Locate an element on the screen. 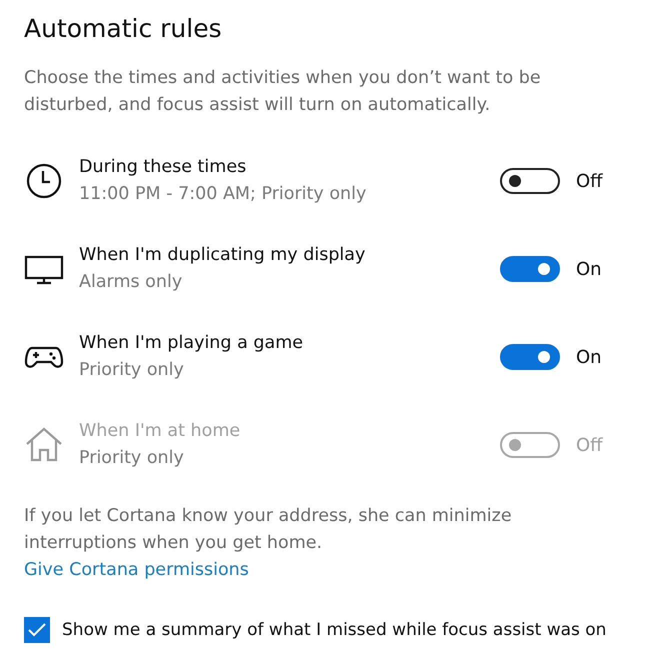  rule-subtitle: 11:00 PM - 7:00 AM; Priority only is located at coordinates (223, 194).